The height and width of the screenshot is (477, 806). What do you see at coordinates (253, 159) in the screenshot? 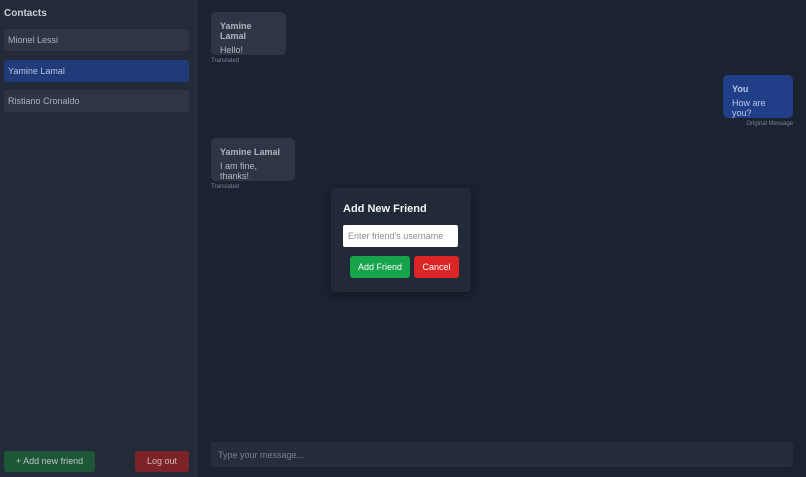
I see `message-bubble: Yamine Lamal I am fine, thanks!` at bounding box center [253, 159].